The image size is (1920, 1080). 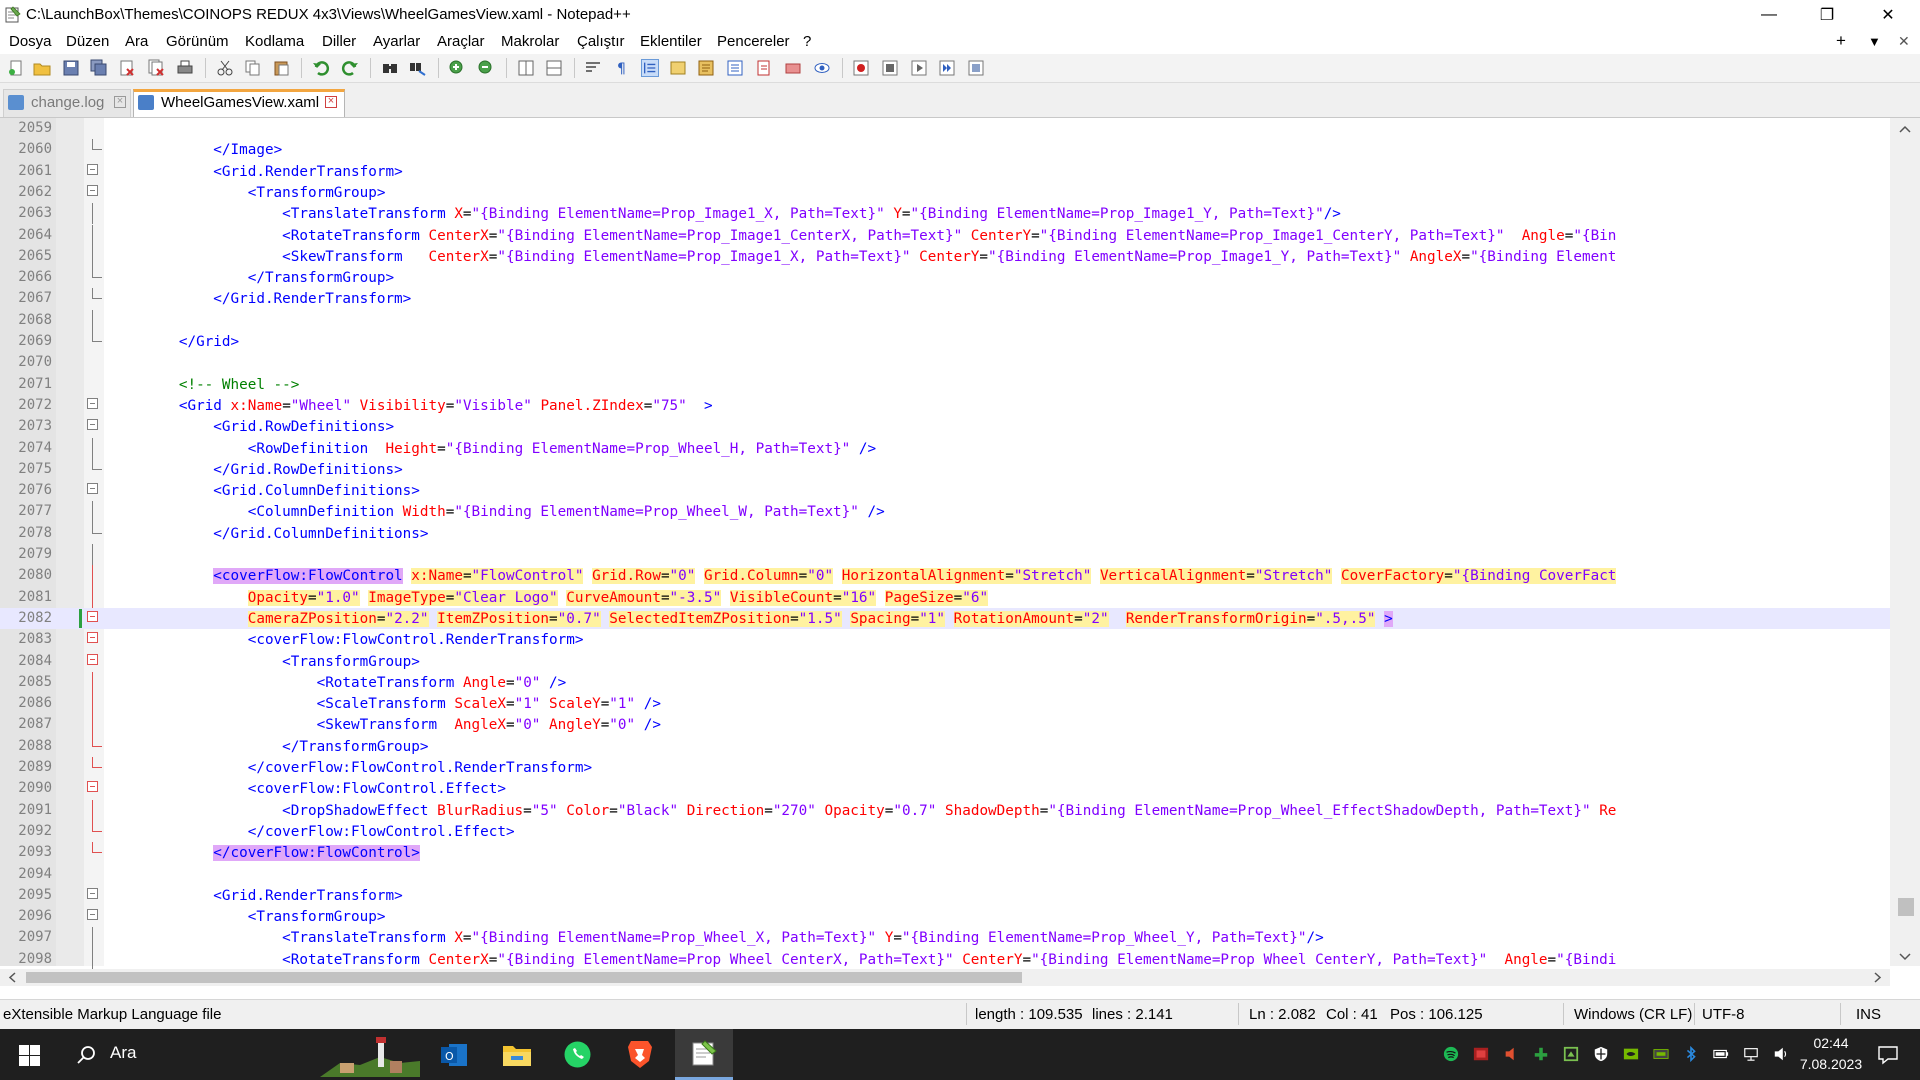 I want to click on status-encoding: UTF-8, so click(x=1723, y=1014).